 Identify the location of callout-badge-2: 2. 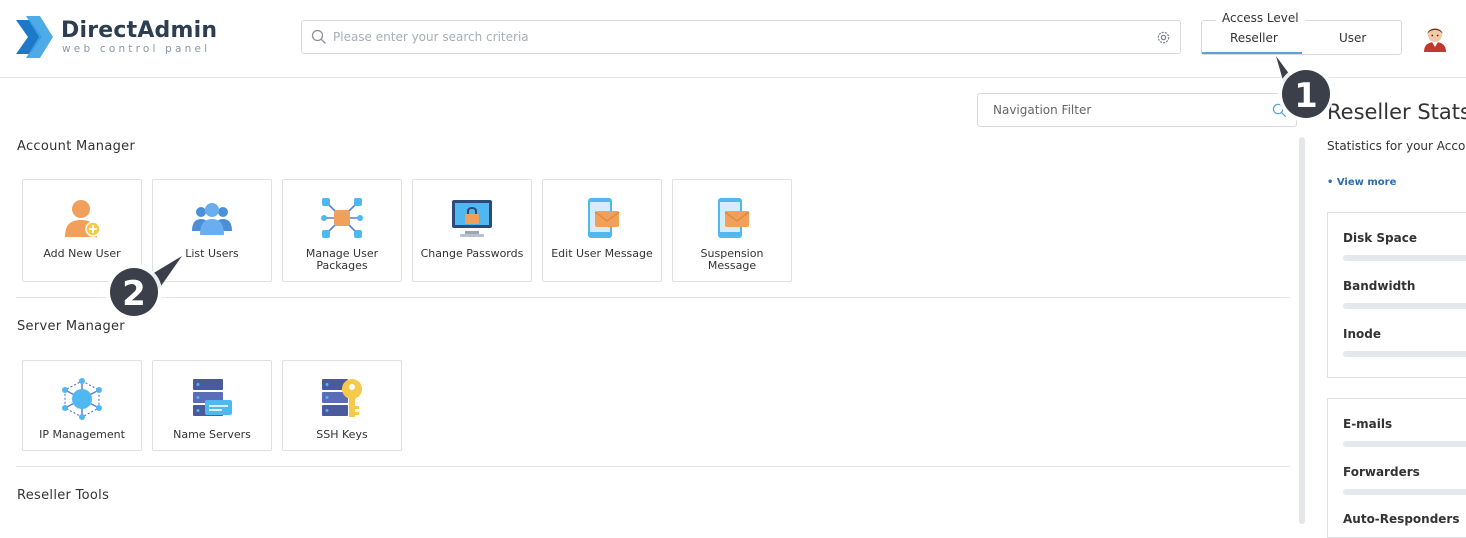
(144, 288).